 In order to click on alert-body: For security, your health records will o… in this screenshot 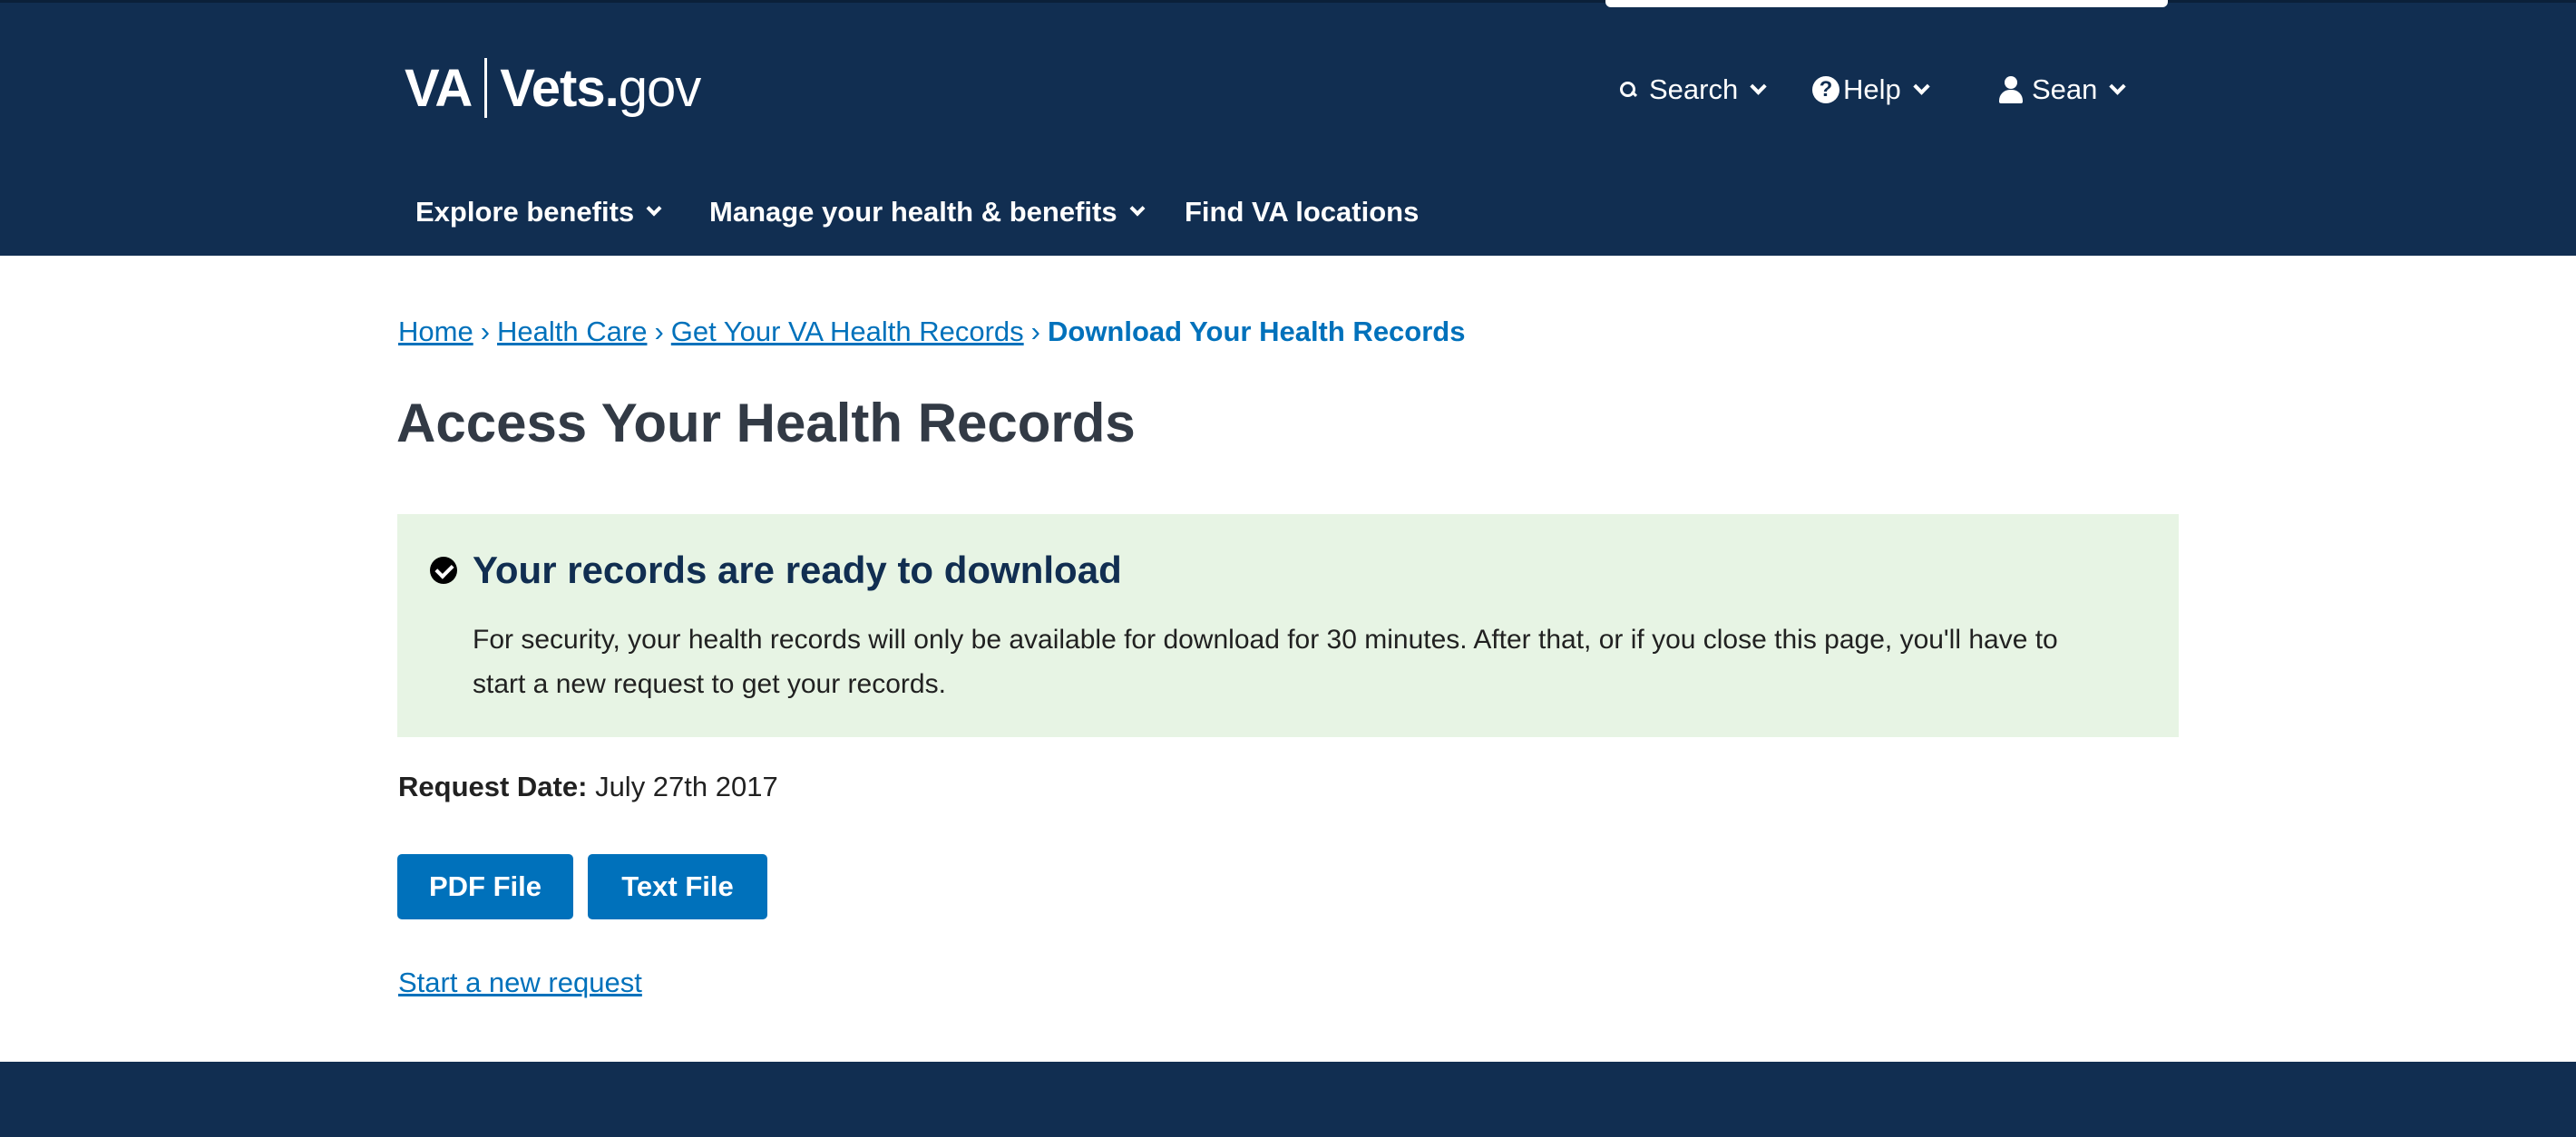, I will do `click(1265, 662)`.